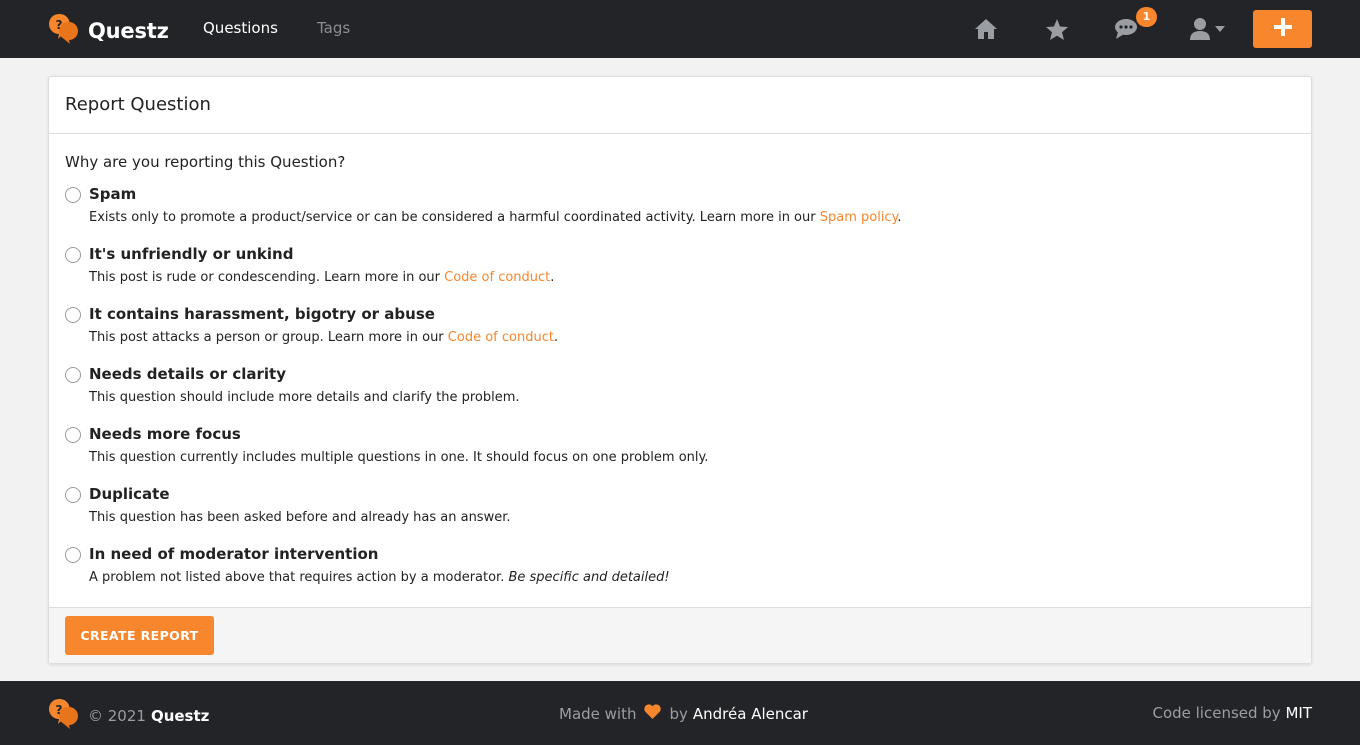 This screenshot has width=1360, height=745. I want to click on option-title: In need of moderator intervention, so click(234, 554).